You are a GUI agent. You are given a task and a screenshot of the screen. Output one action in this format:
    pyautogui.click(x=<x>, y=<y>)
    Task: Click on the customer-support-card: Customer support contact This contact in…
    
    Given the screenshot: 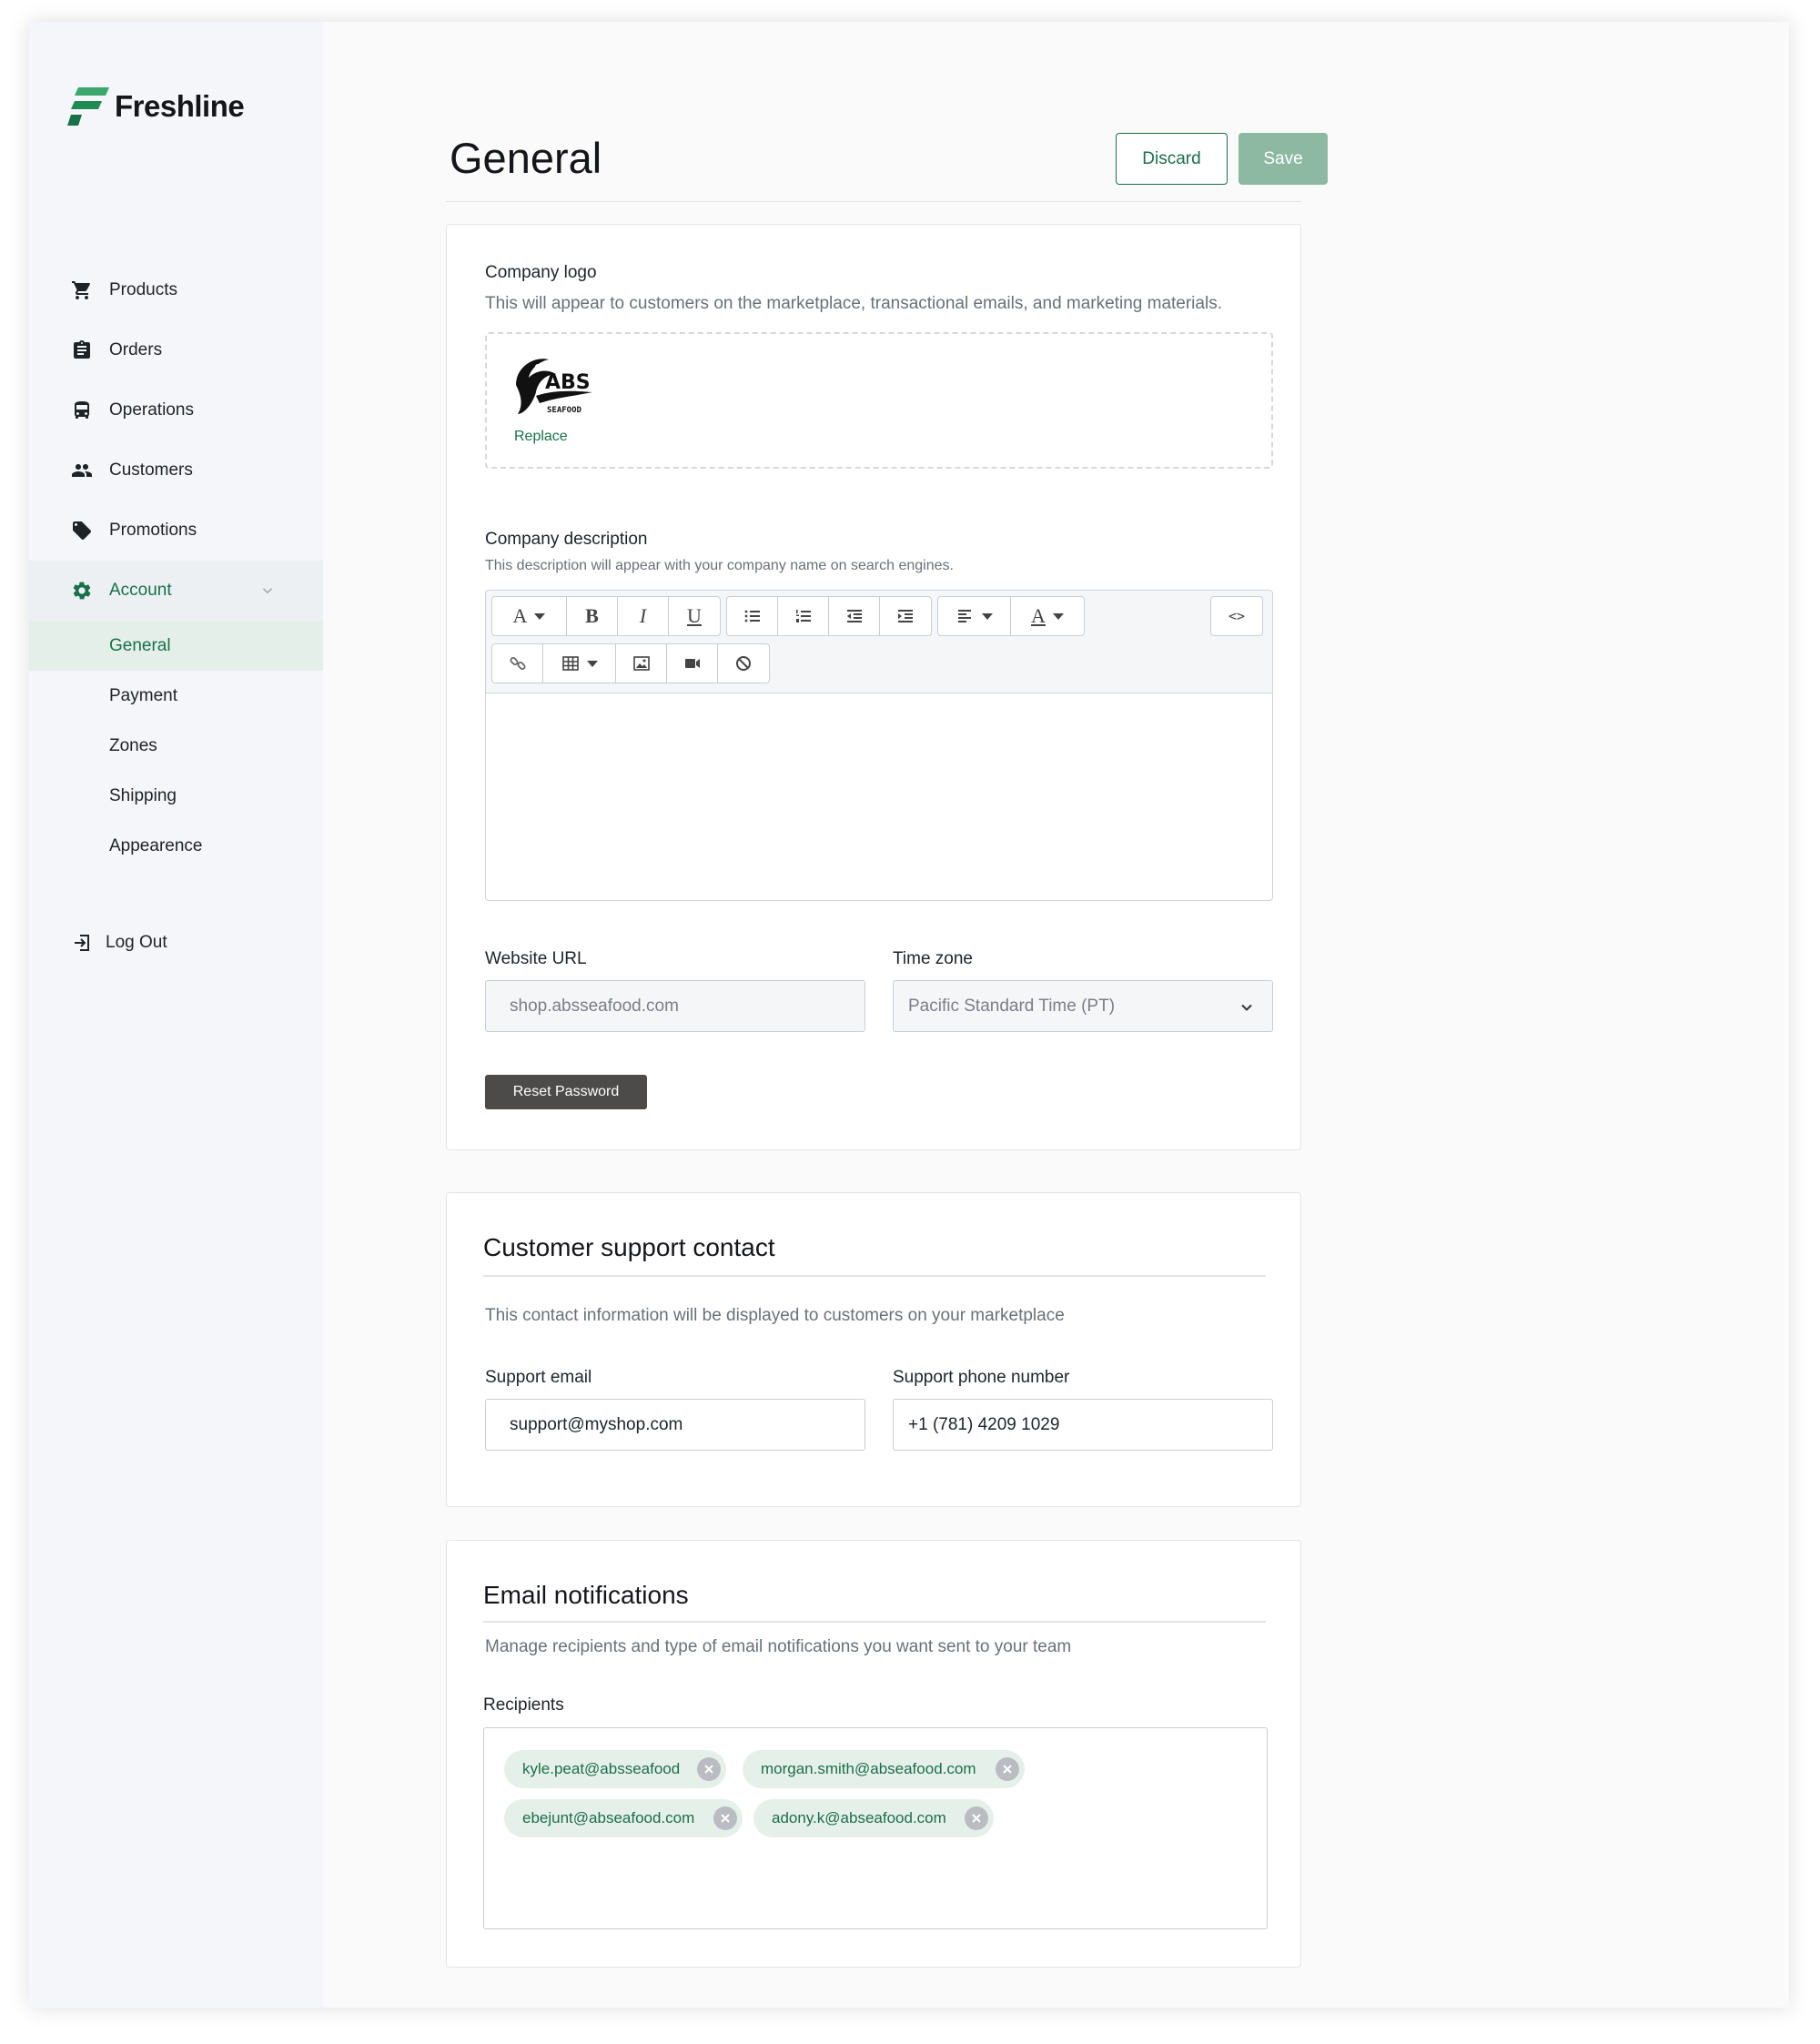 What is the action you would take?
    pyautogui.click(x=874, y=1349)
    